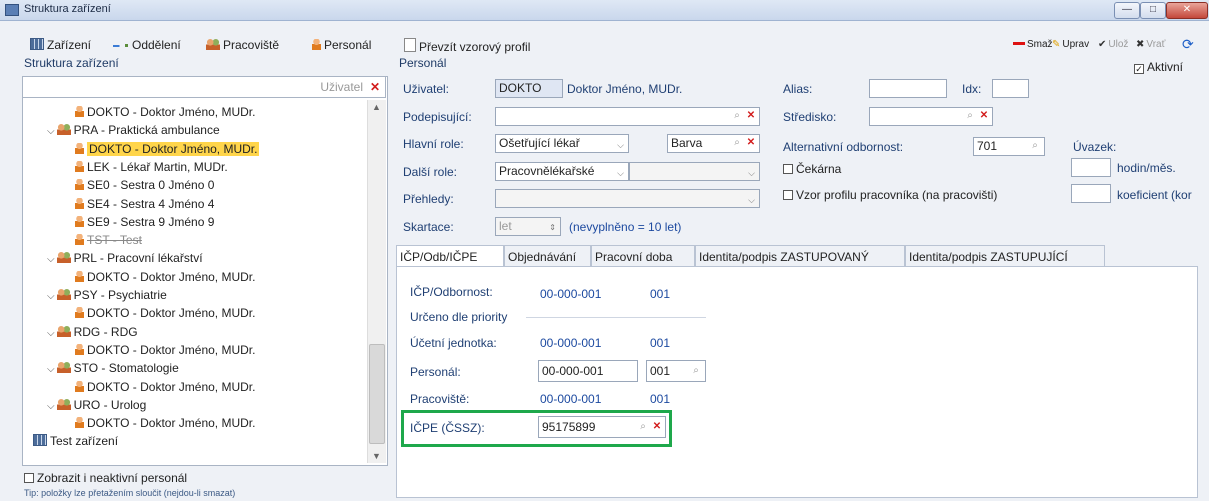 The height and width of the screenshot is (501, 1209). I want to click on aktivni-label: Aktivní, so click(1165, 67).